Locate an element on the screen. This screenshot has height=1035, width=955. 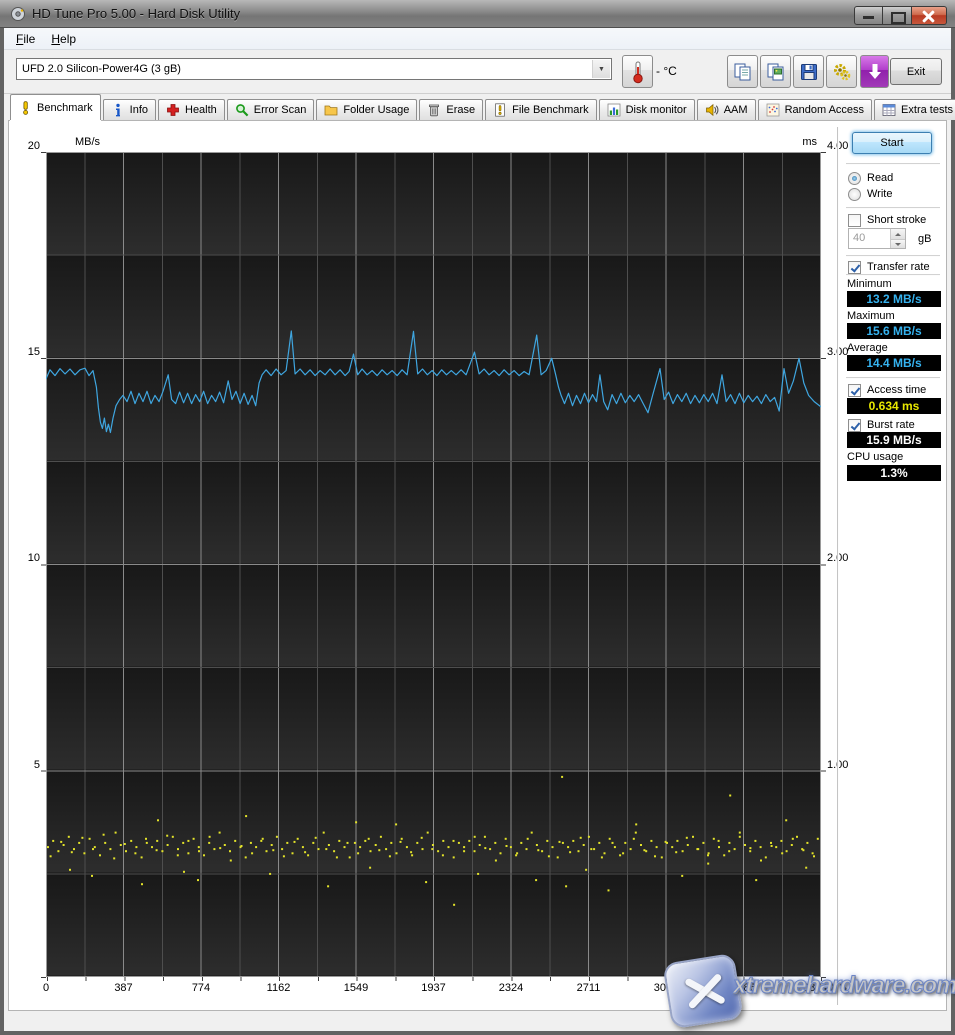
cpu-usage-label: CPU usage is located at coordinates (875, 457).